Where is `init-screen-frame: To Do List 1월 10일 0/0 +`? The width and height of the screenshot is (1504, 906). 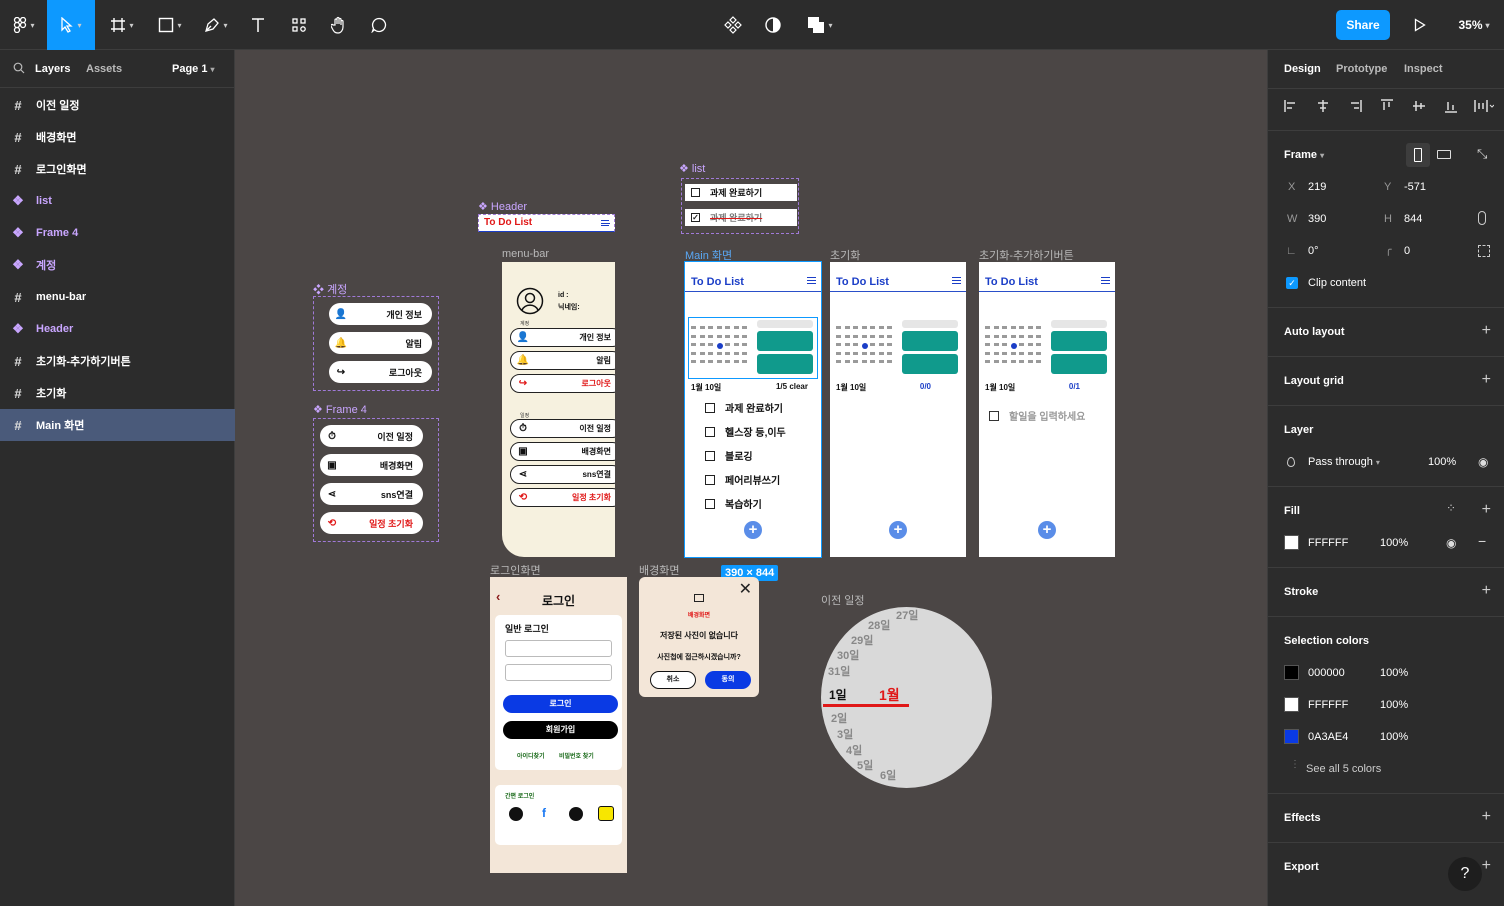
init-screen-frame: To Do List 1월 10일 0/0 + is located at coordinates (898, 409).